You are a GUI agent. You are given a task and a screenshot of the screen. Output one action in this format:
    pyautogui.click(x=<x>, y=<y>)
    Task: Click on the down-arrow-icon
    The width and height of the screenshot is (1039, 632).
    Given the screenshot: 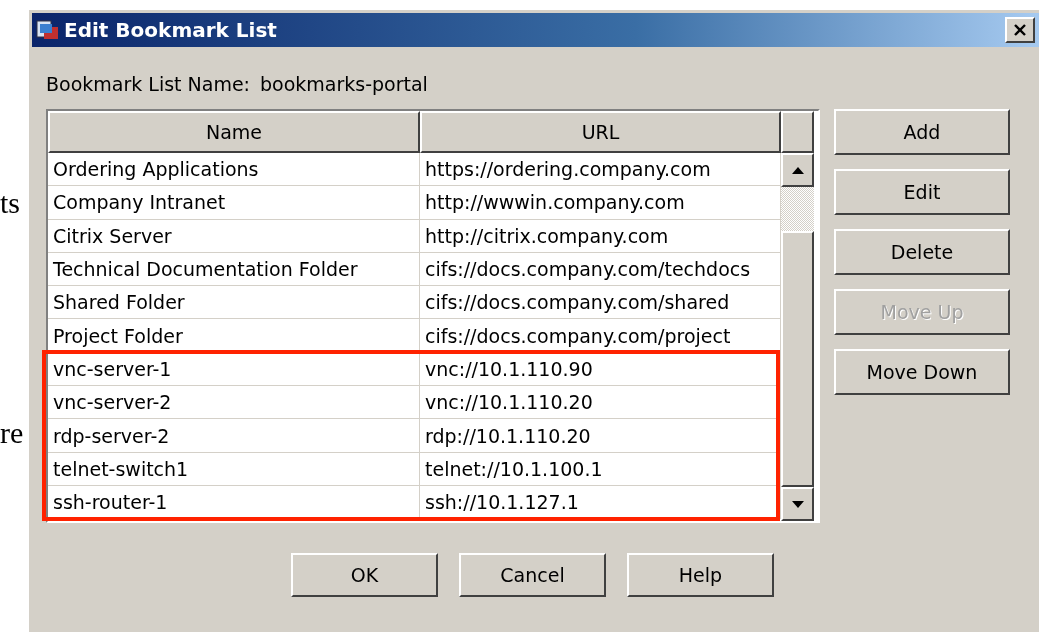 What is the action you would take?
    pyautogui.click(x=797, y=504)
    